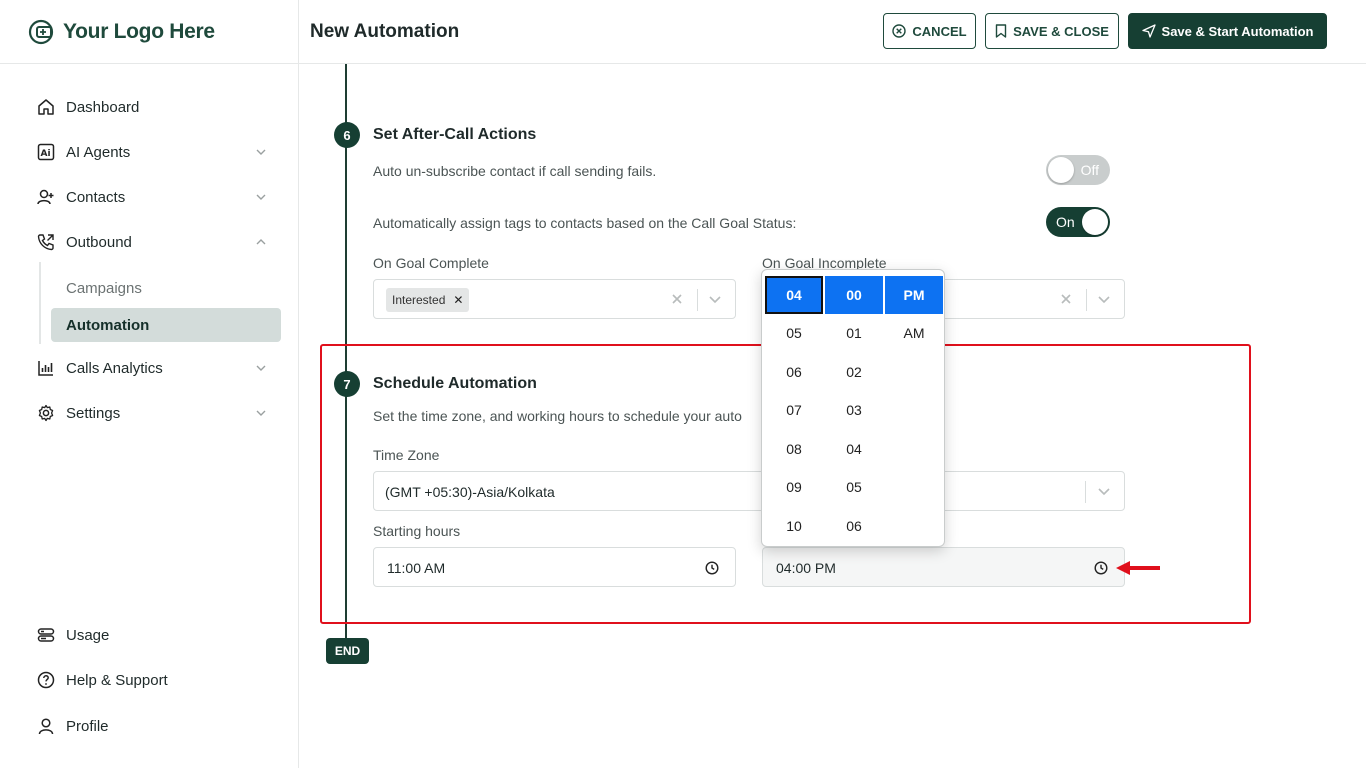  What do you see at coordinates (794, 372) in the screenshot?
I see `hour-option: 06` at bounding box center [794, 372].